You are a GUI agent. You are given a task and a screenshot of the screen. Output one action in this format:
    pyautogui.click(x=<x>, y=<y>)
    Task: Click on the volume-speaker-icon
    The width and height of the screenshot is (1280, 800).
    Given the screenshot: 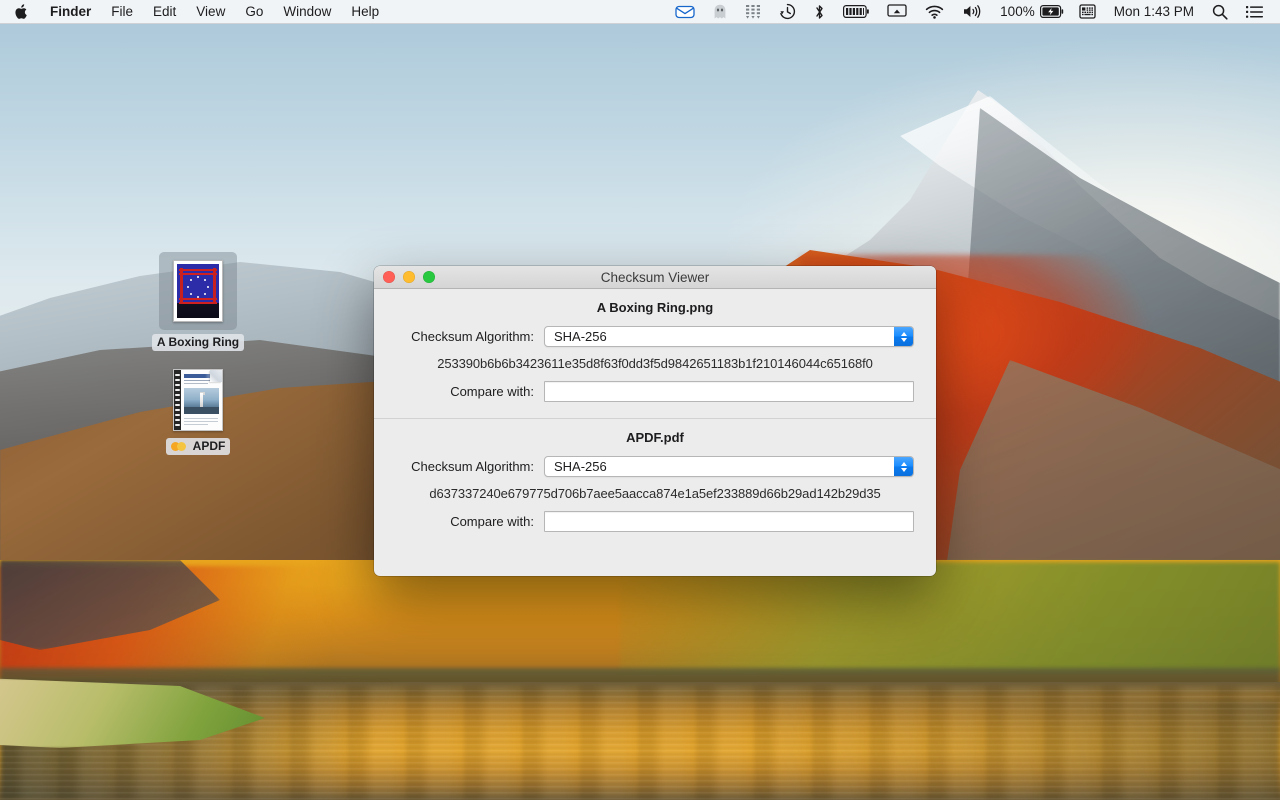 What is the action you would take?
    pyautogui.click(x=972, y=11)
    